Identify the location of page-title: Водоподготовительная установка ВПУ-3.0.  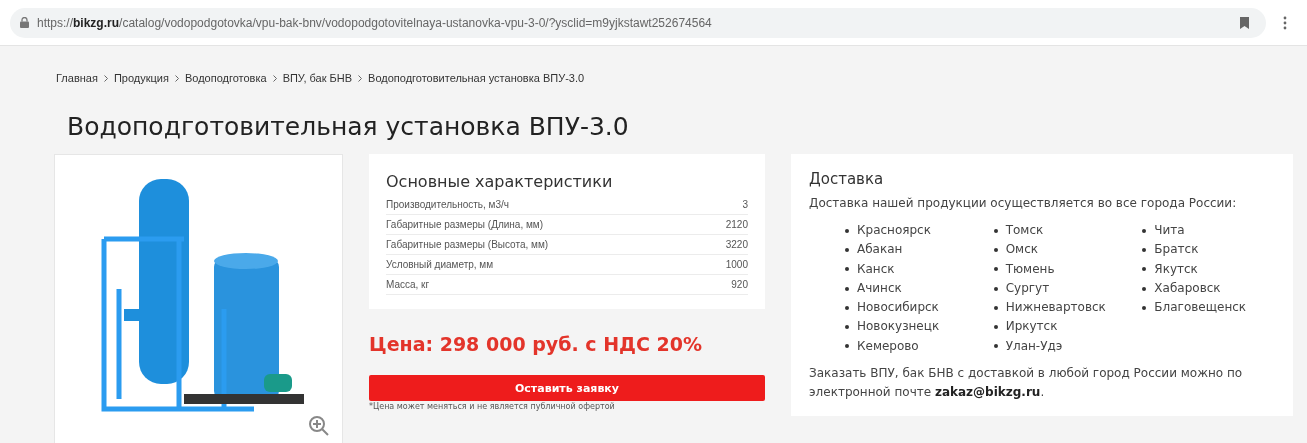
(348, 127).